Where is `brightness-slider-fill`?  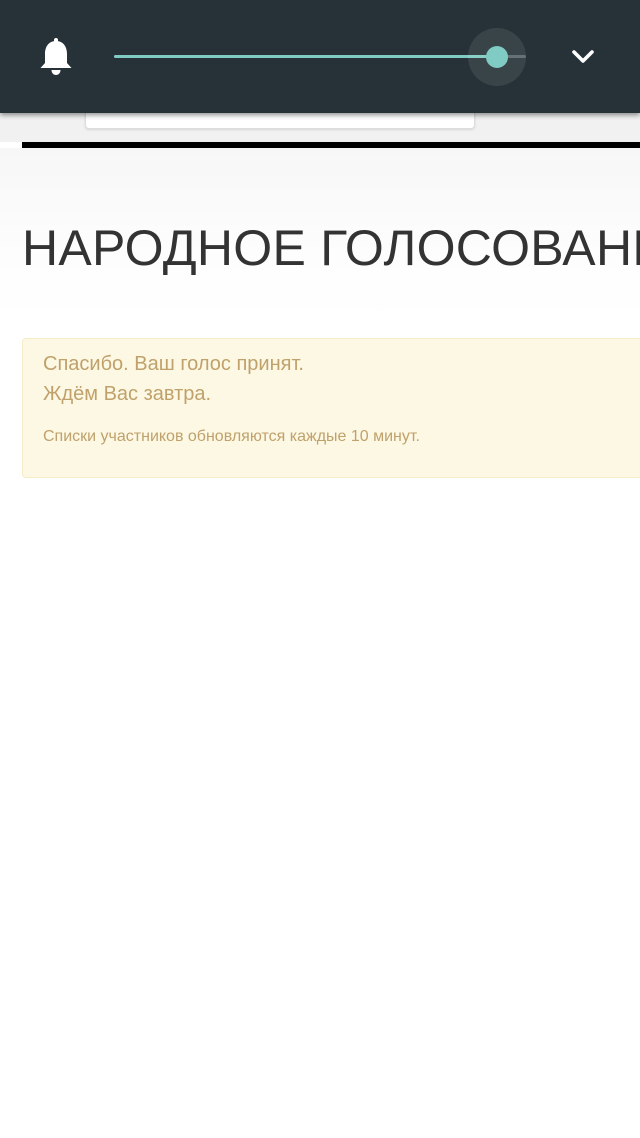 brightness-slider-fill is located at coordinates (306, 56).